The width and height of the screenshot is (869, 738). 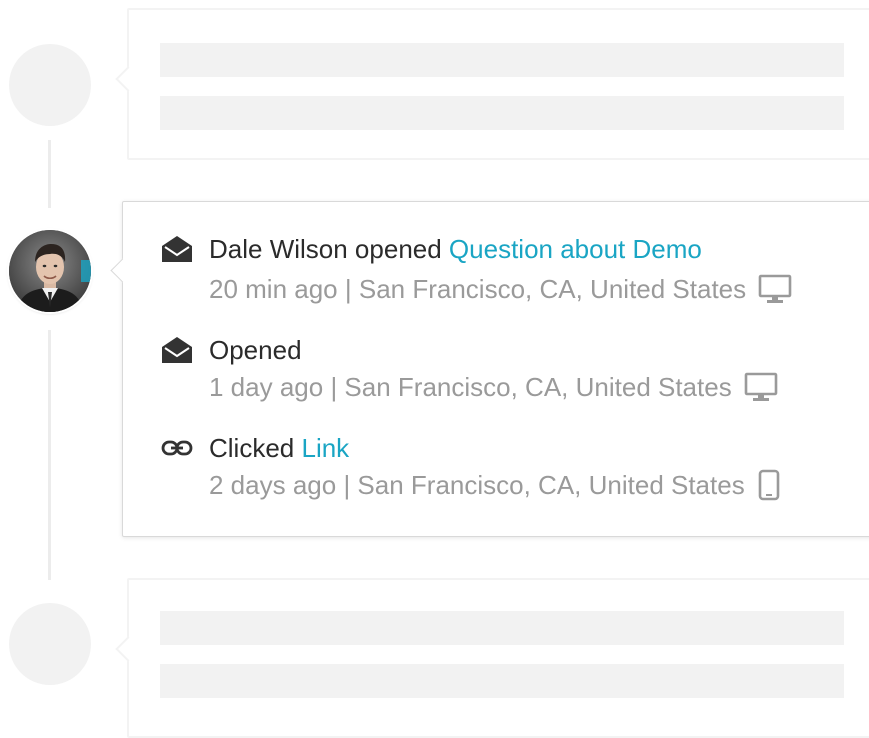 What do you see at coordinates (49, 455) in the screenshot?
I see `timeline-line-middle` at bounding box center [49, 455].